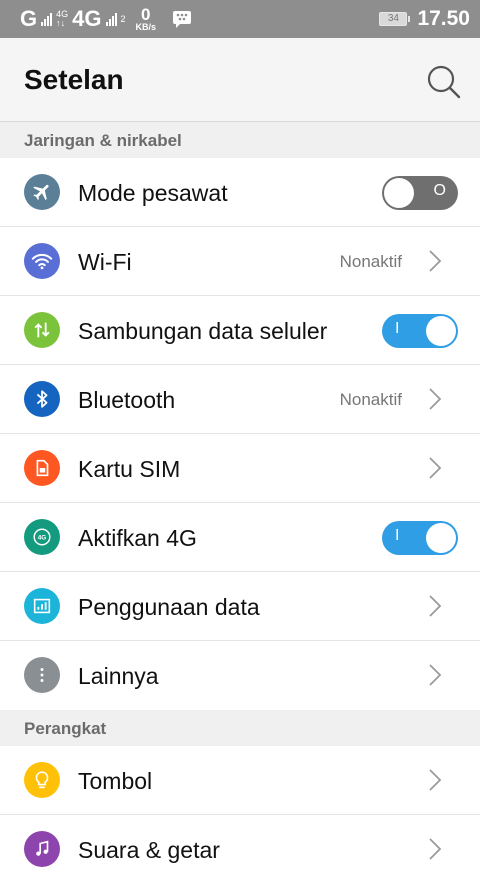 The height and width of the screenshot is (884, 480). Describe the element at coordinates (47, 19) in the screenshot. I see `signal-strength-icon` at that location.